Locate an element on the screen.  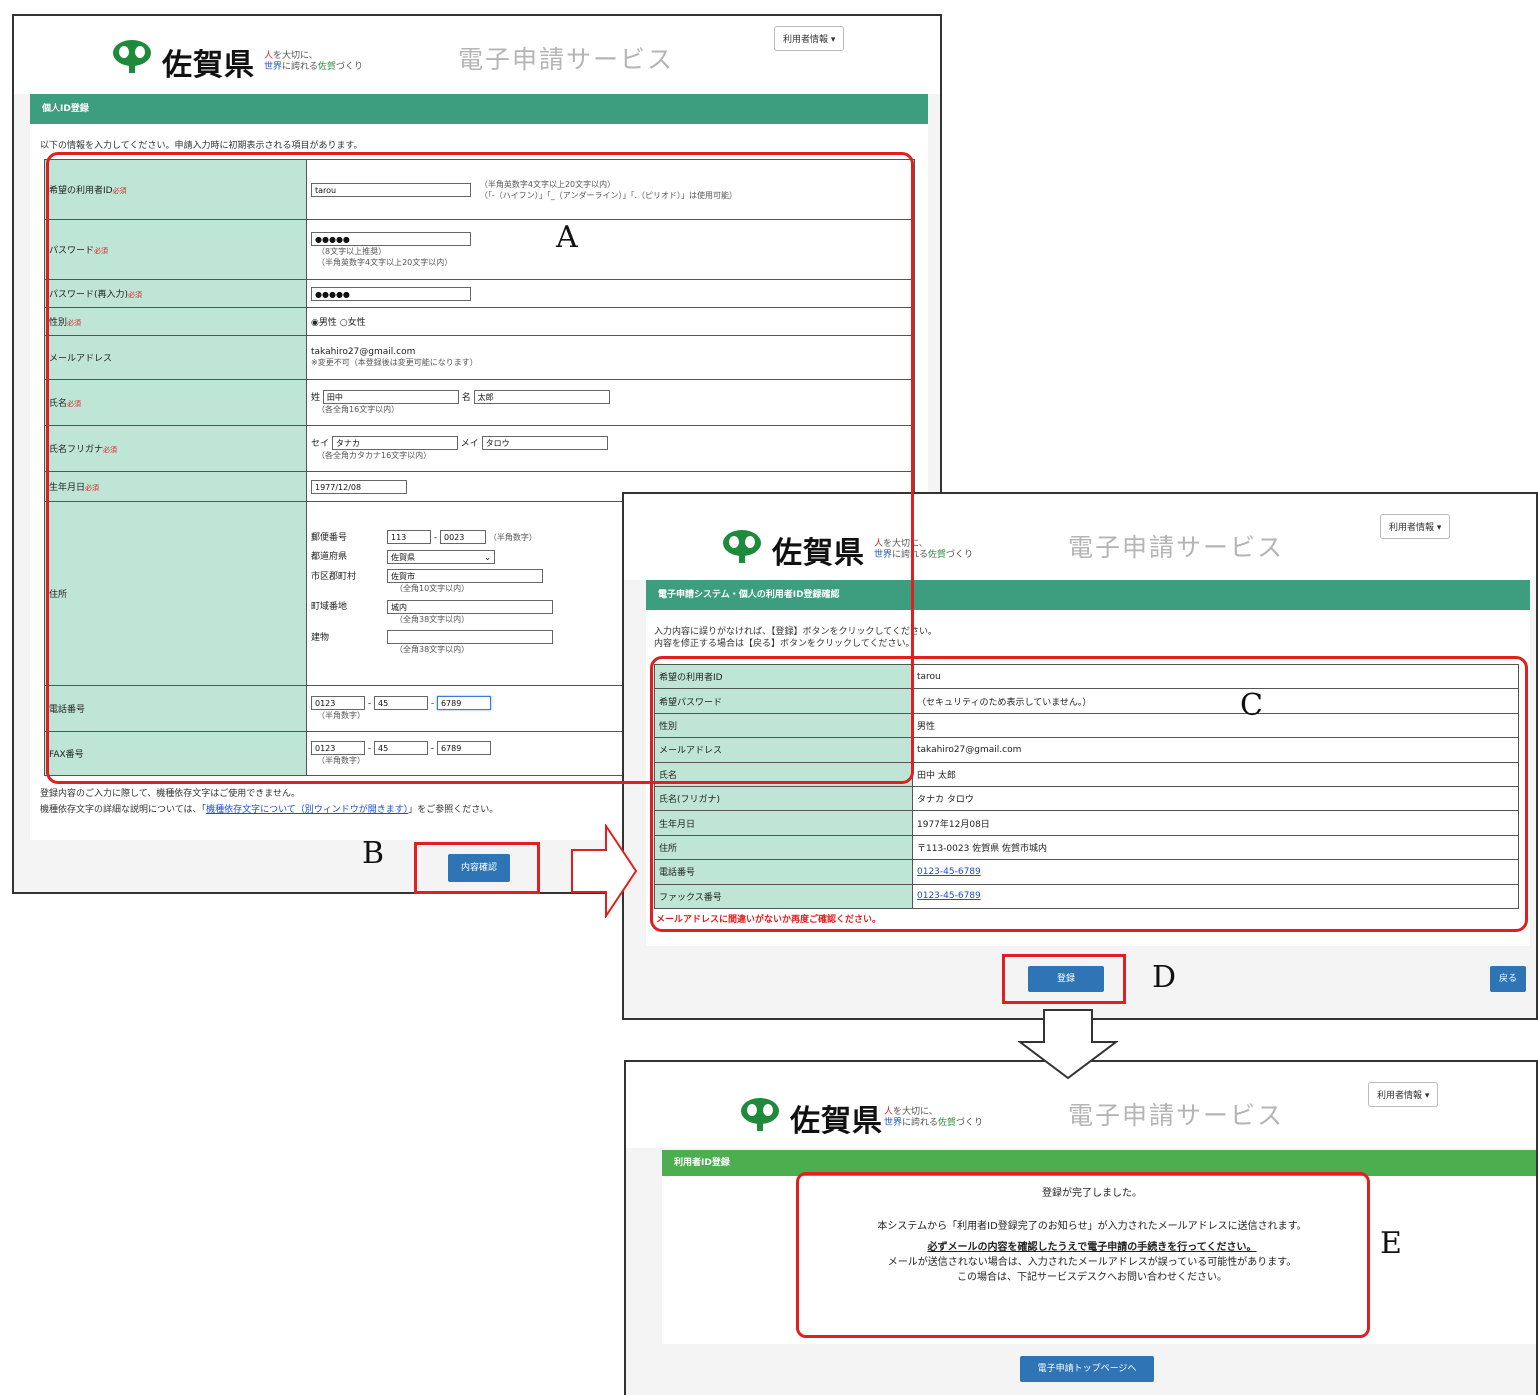
highlight-box-b is located at coordinates (477, 868).